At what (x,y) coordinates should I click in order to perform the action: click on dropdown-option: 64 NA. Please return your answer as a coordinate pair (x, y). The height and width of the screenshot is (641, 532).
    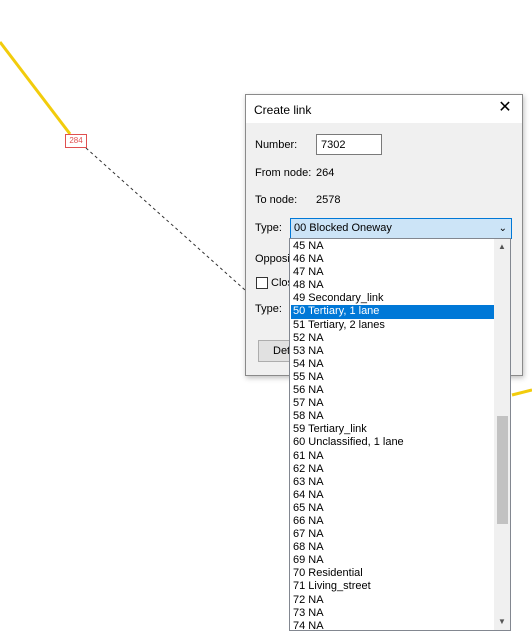
    Looking at the image, I should click on (393, 495).